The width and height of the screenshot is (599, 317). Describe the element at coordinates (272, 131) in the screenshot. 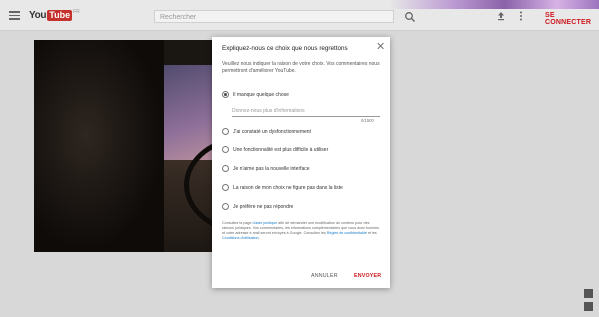

I see `option-label: J'ai constaté un dysfonctionnement` at that location.